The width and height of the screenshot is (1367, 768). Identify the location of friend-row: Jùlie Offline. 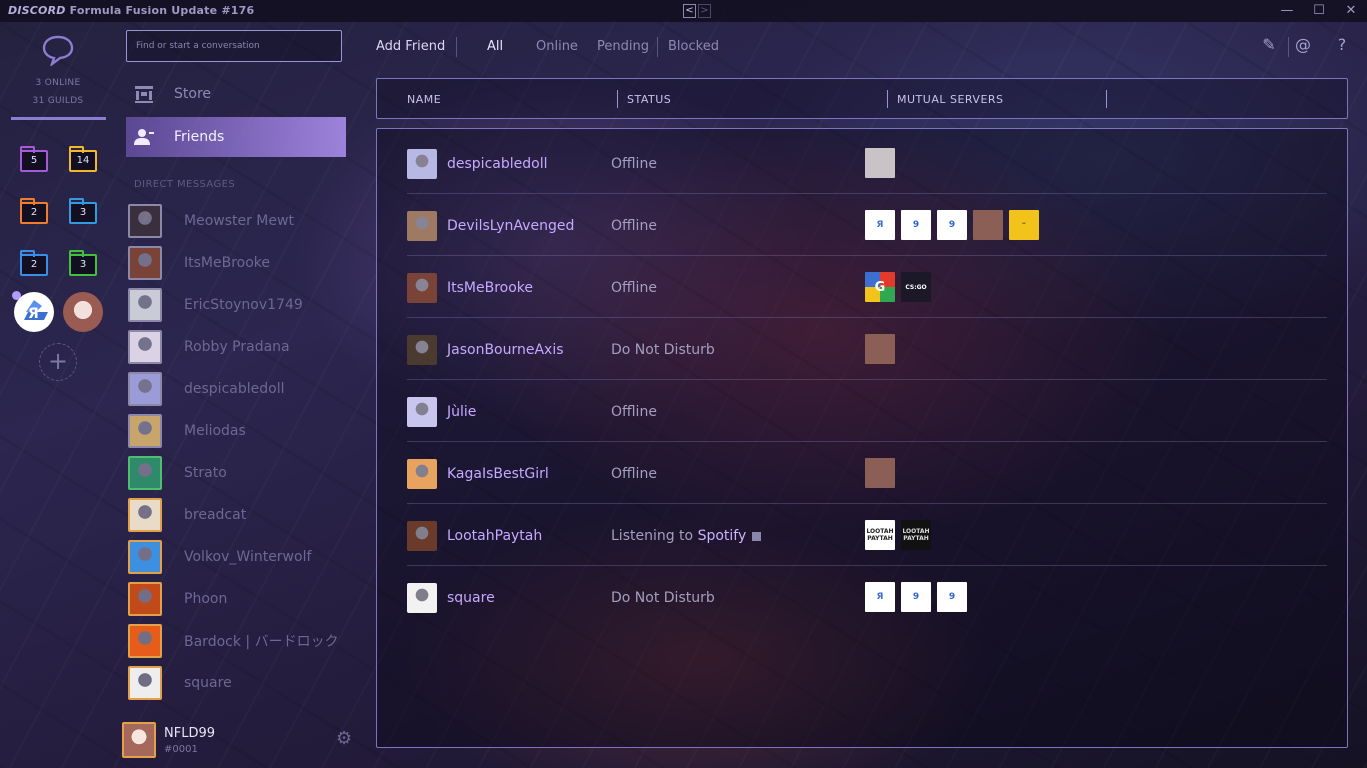
(867, 411).